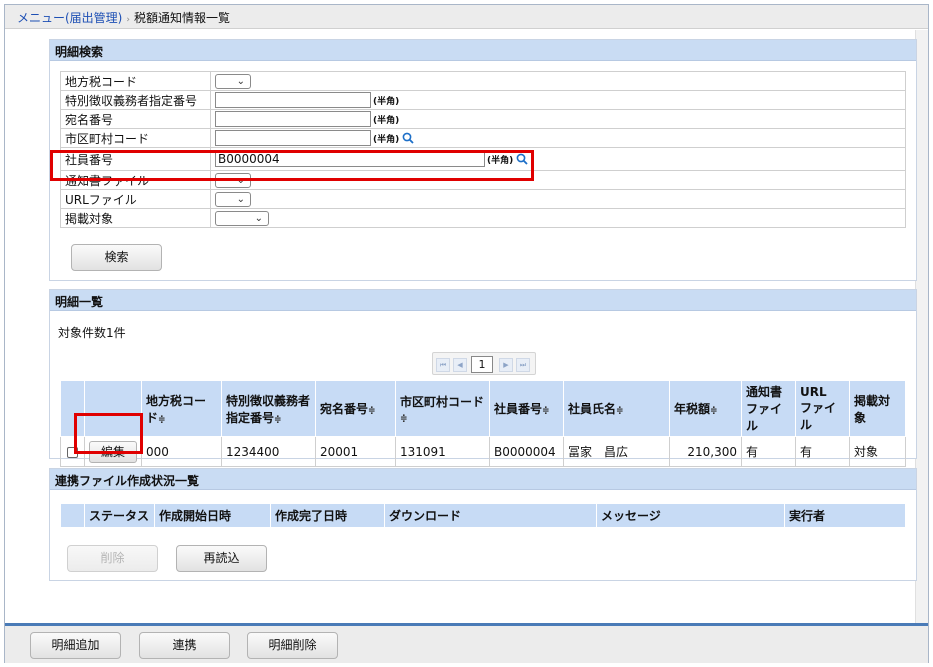  Describe the element at coordinates (877, 451) in the screenshot. I see `cell-publish-target: 対象` at that location.